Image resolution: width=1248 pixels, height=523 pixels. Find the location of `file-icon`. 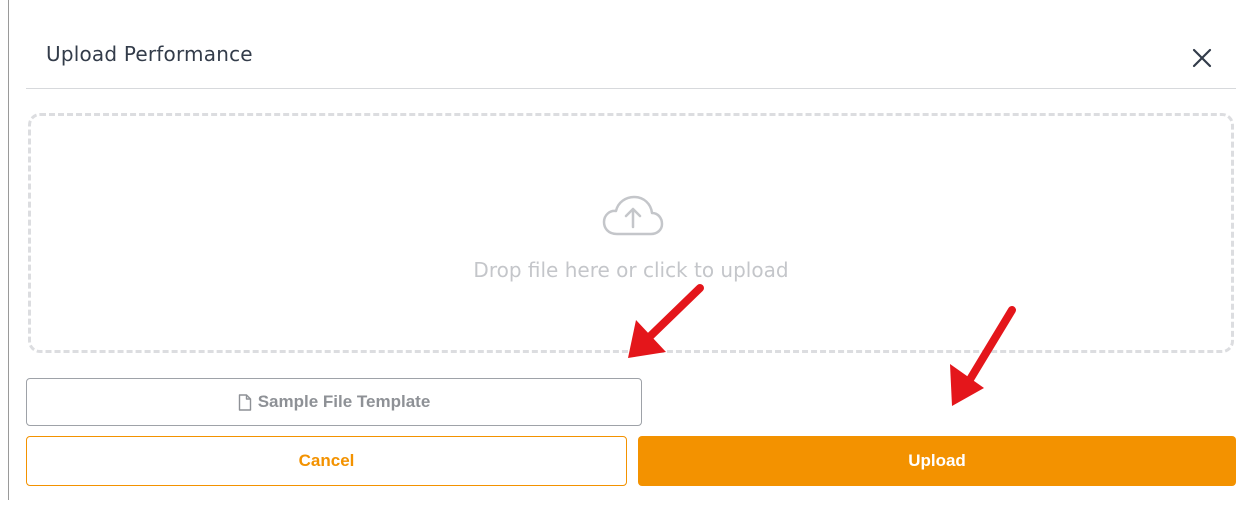

file-icon is located at coordinates (244, 402).